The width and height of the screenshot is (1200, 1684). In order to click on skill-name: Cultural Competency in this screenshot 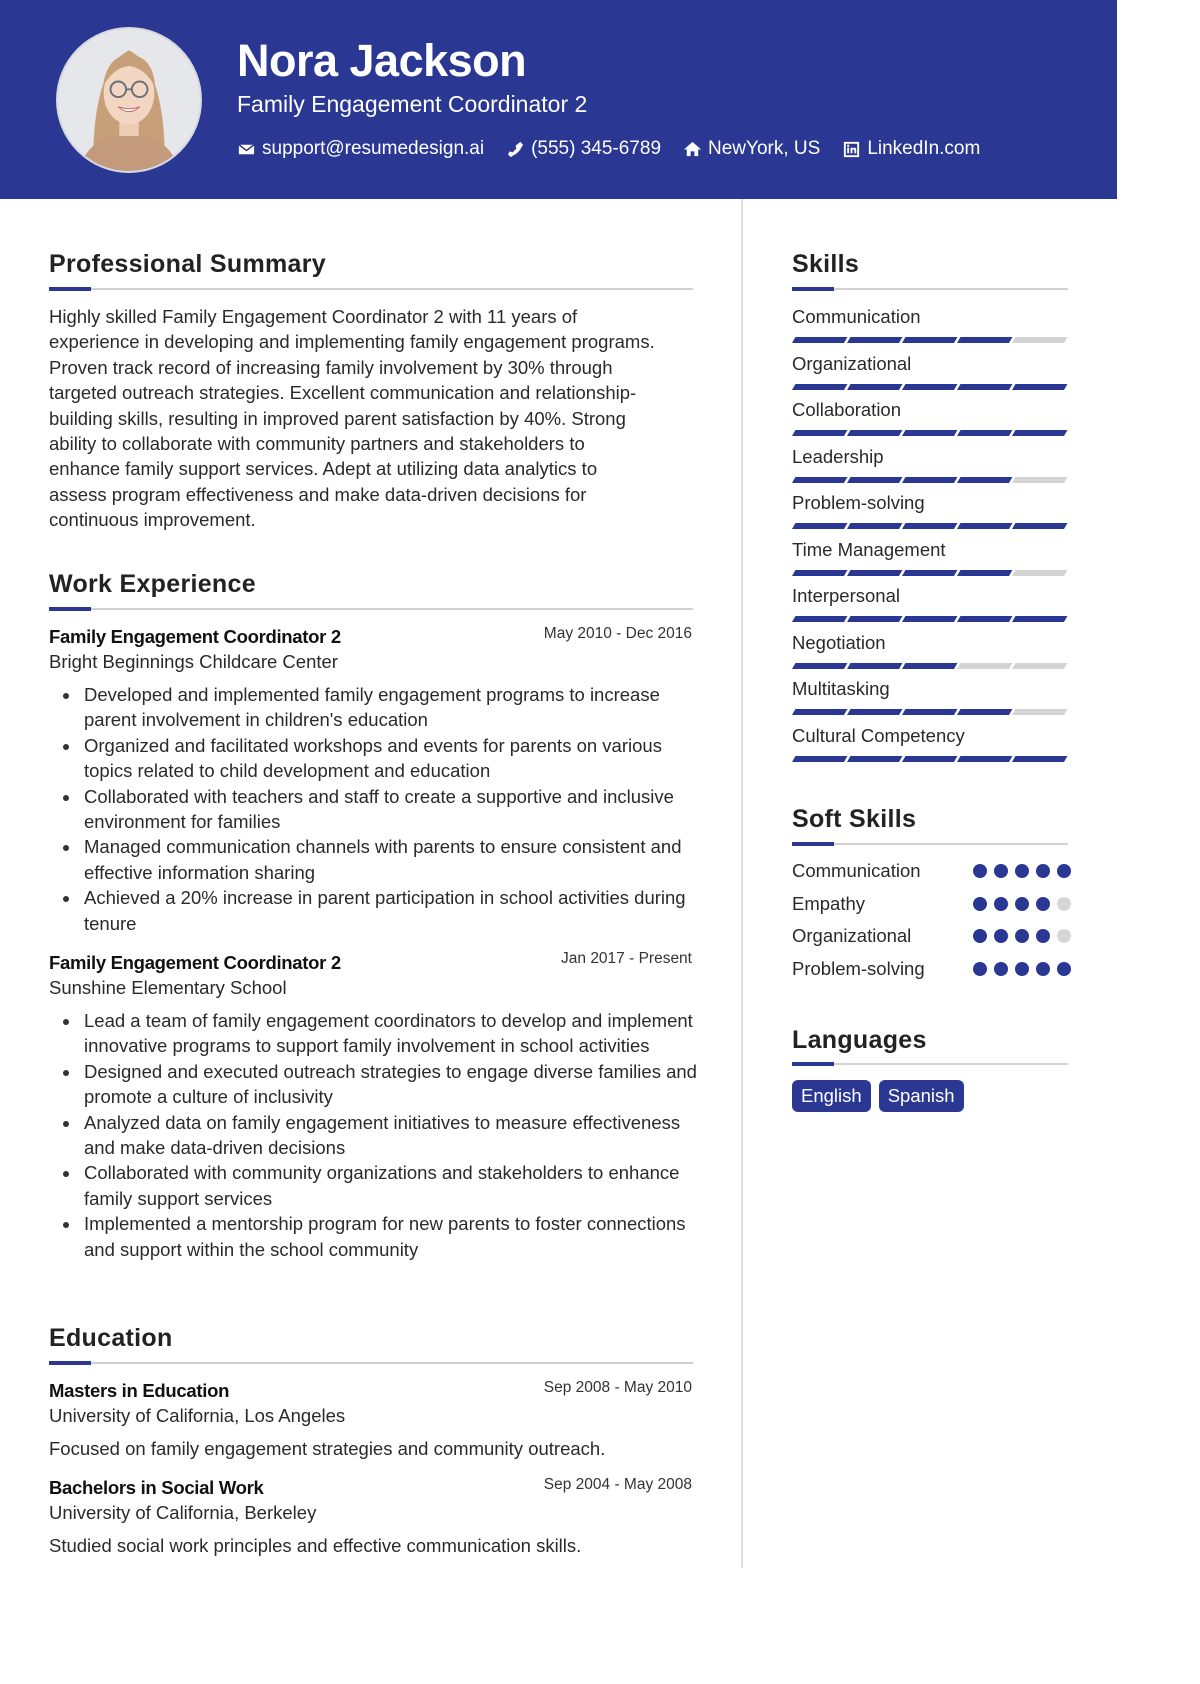, I will do `click(878, 735)`.